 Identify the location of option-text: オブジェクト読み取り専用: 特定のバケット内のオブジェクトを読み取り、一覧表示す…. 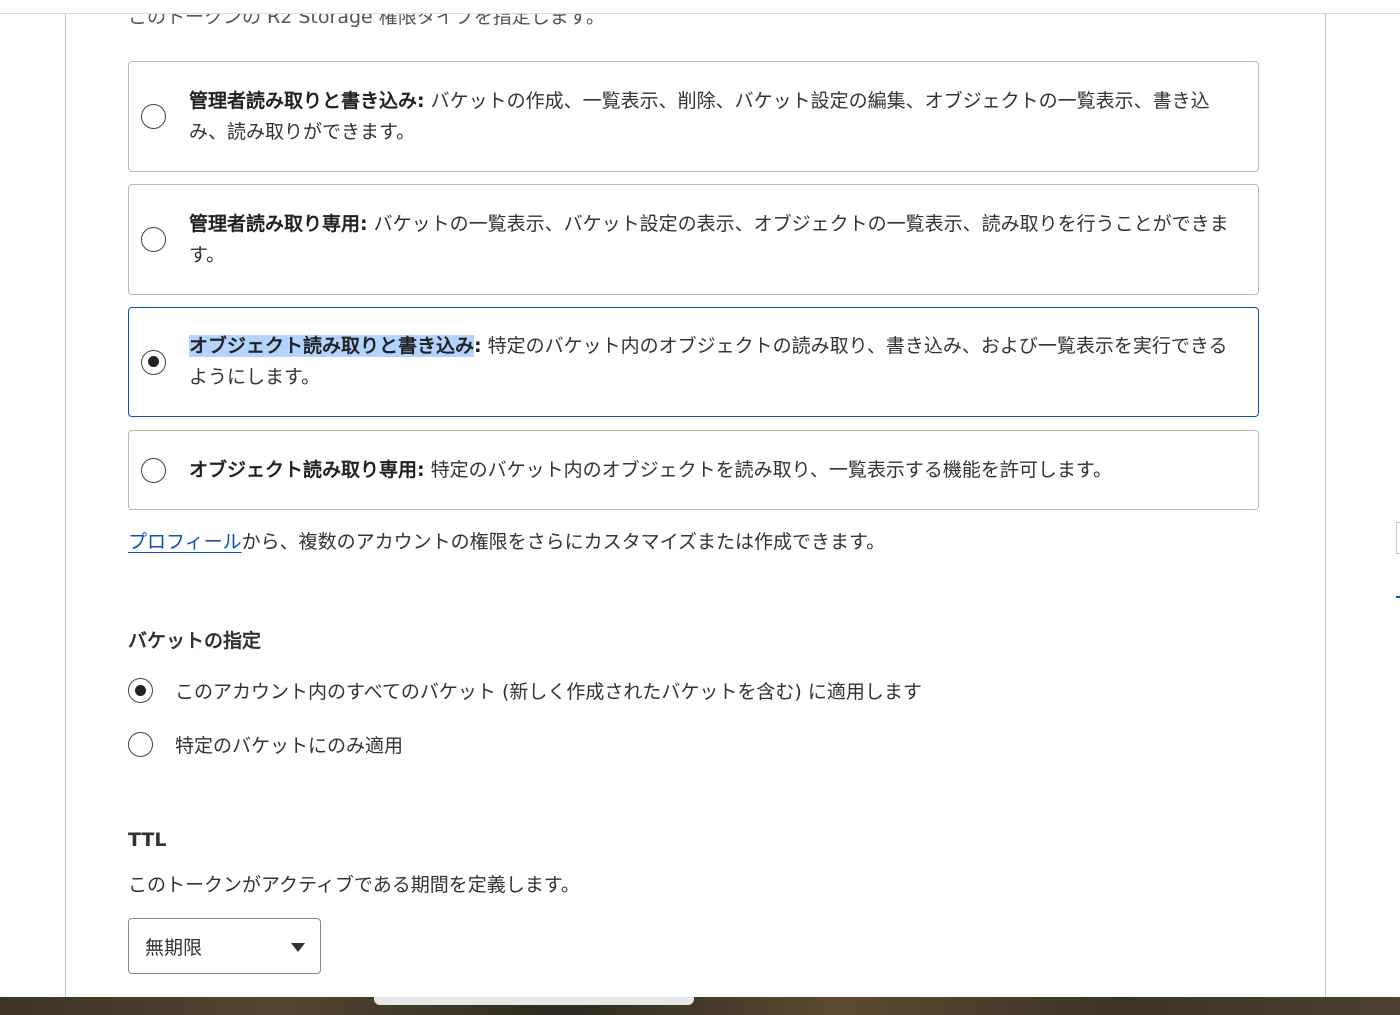
(650, 470).